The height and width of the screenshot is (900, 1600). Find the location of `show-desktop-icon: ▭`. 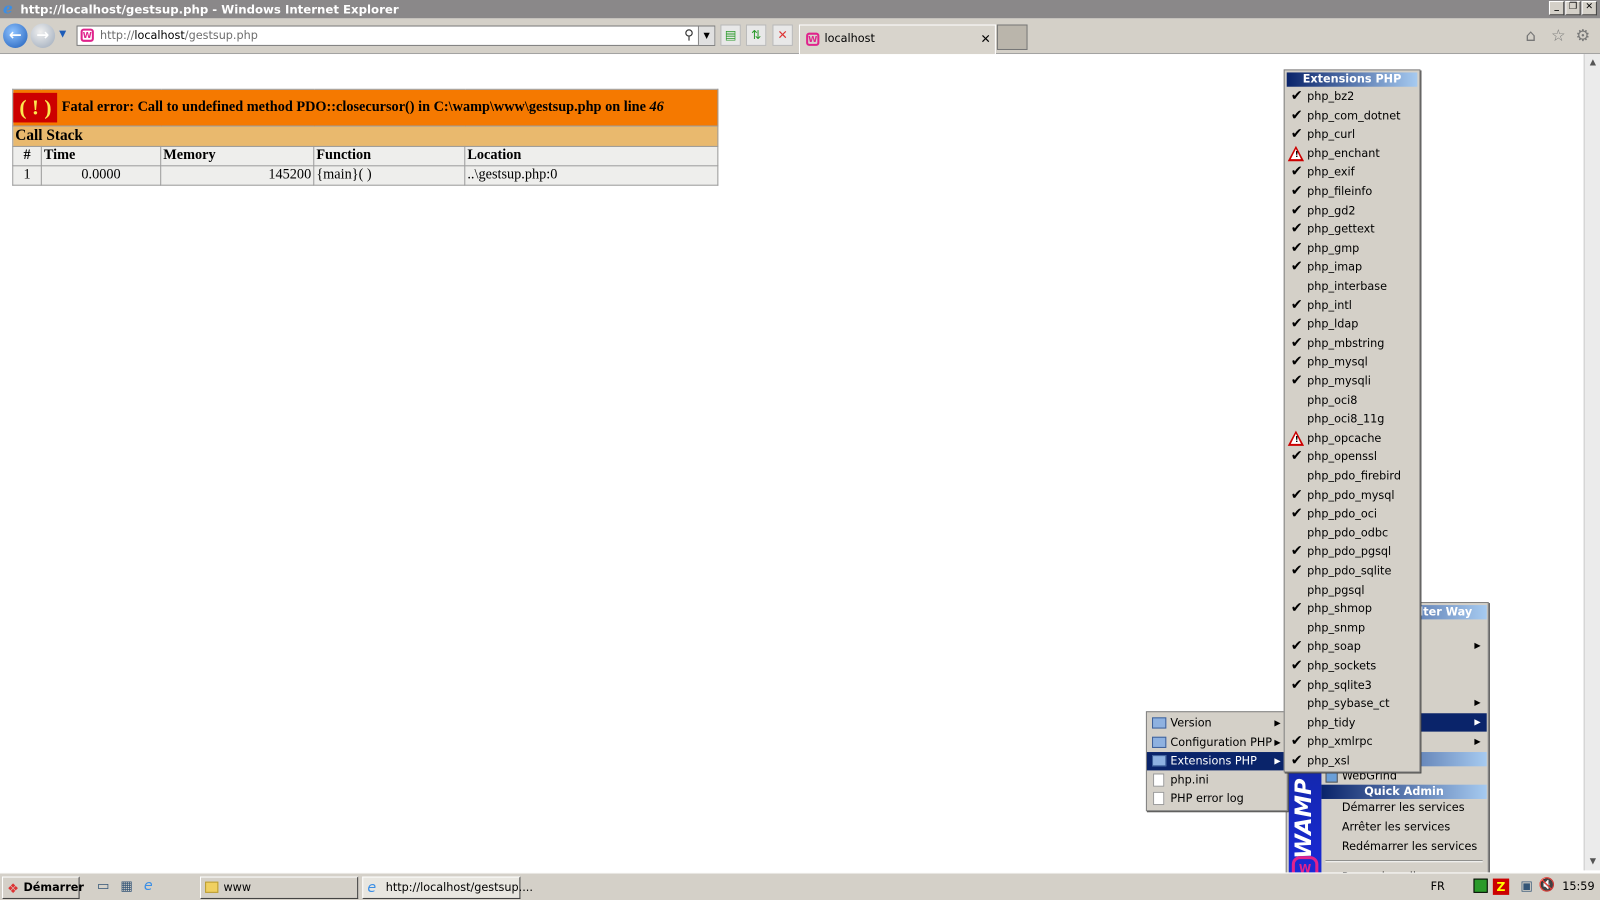

show-desktop-icon: ▭ is located at coordinates (103, 886).